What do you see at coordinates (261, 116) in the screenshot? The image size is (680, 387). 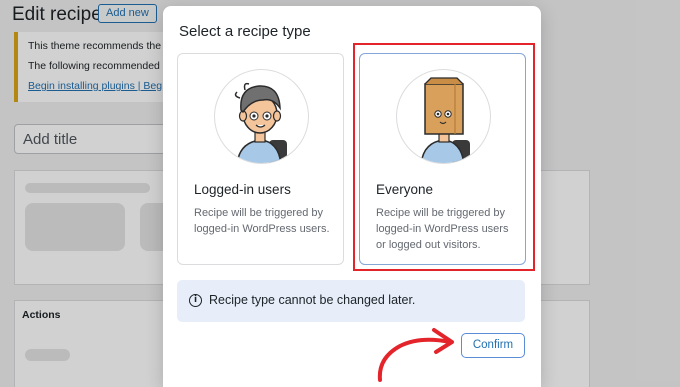 I see `user-avatar-icon` at bounding box center [261, 116].